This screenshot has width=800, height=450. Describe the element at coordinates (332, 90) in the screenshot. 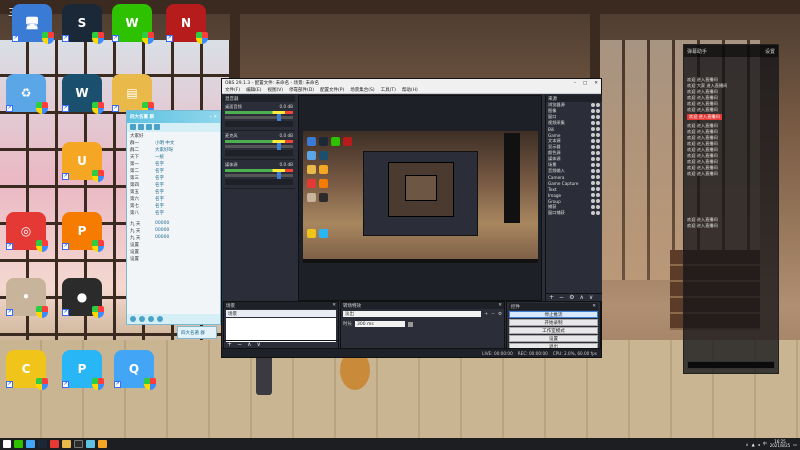

I see `obs-menu-item: 配置文件(P)` at that location.